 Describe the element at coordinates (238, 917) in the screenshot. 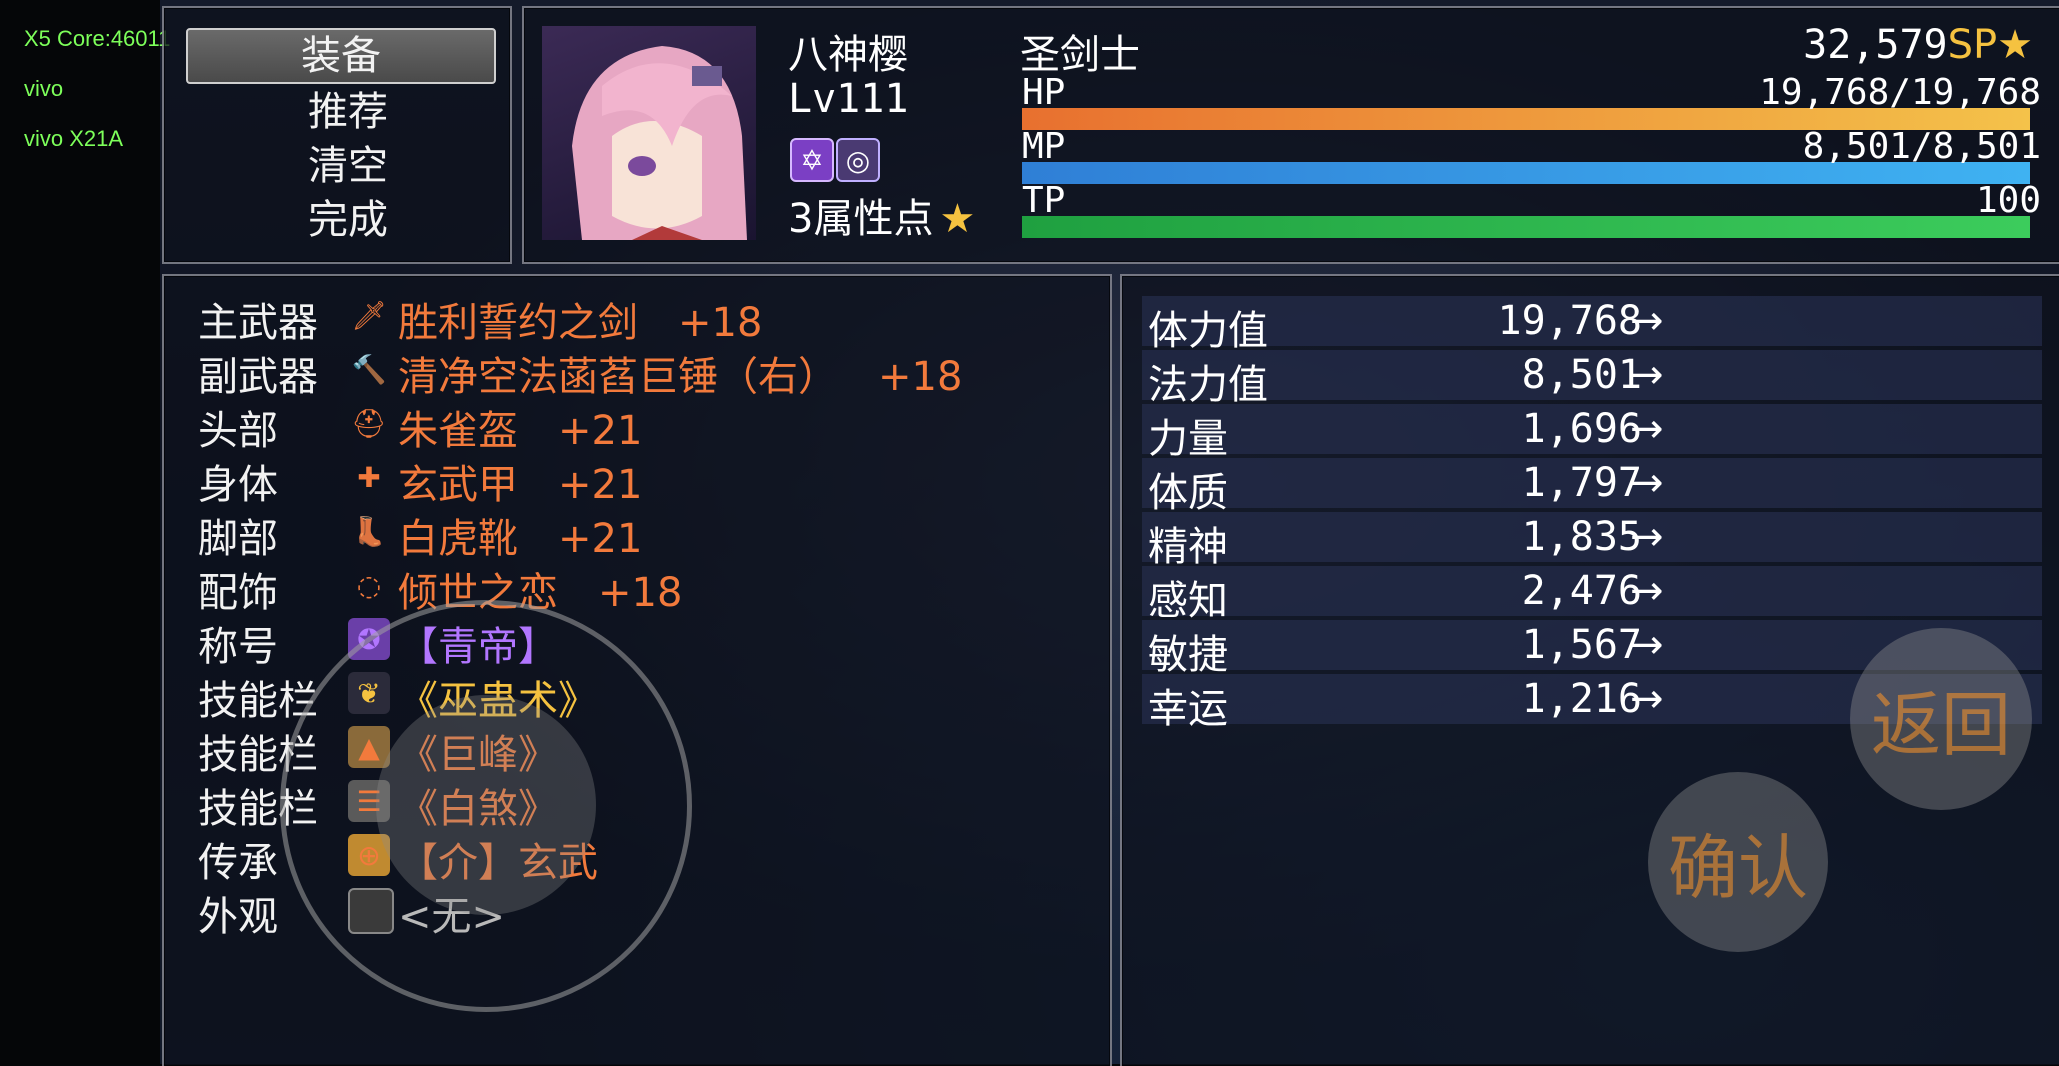

I see `equipment-slot-label: 外观` at that location.